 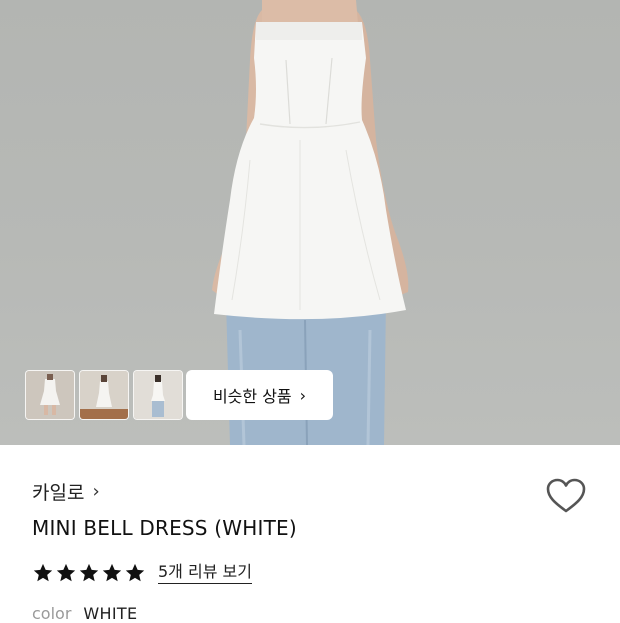 I want to click on brand-link: 카일로 ›, so click(x=66, y=491).